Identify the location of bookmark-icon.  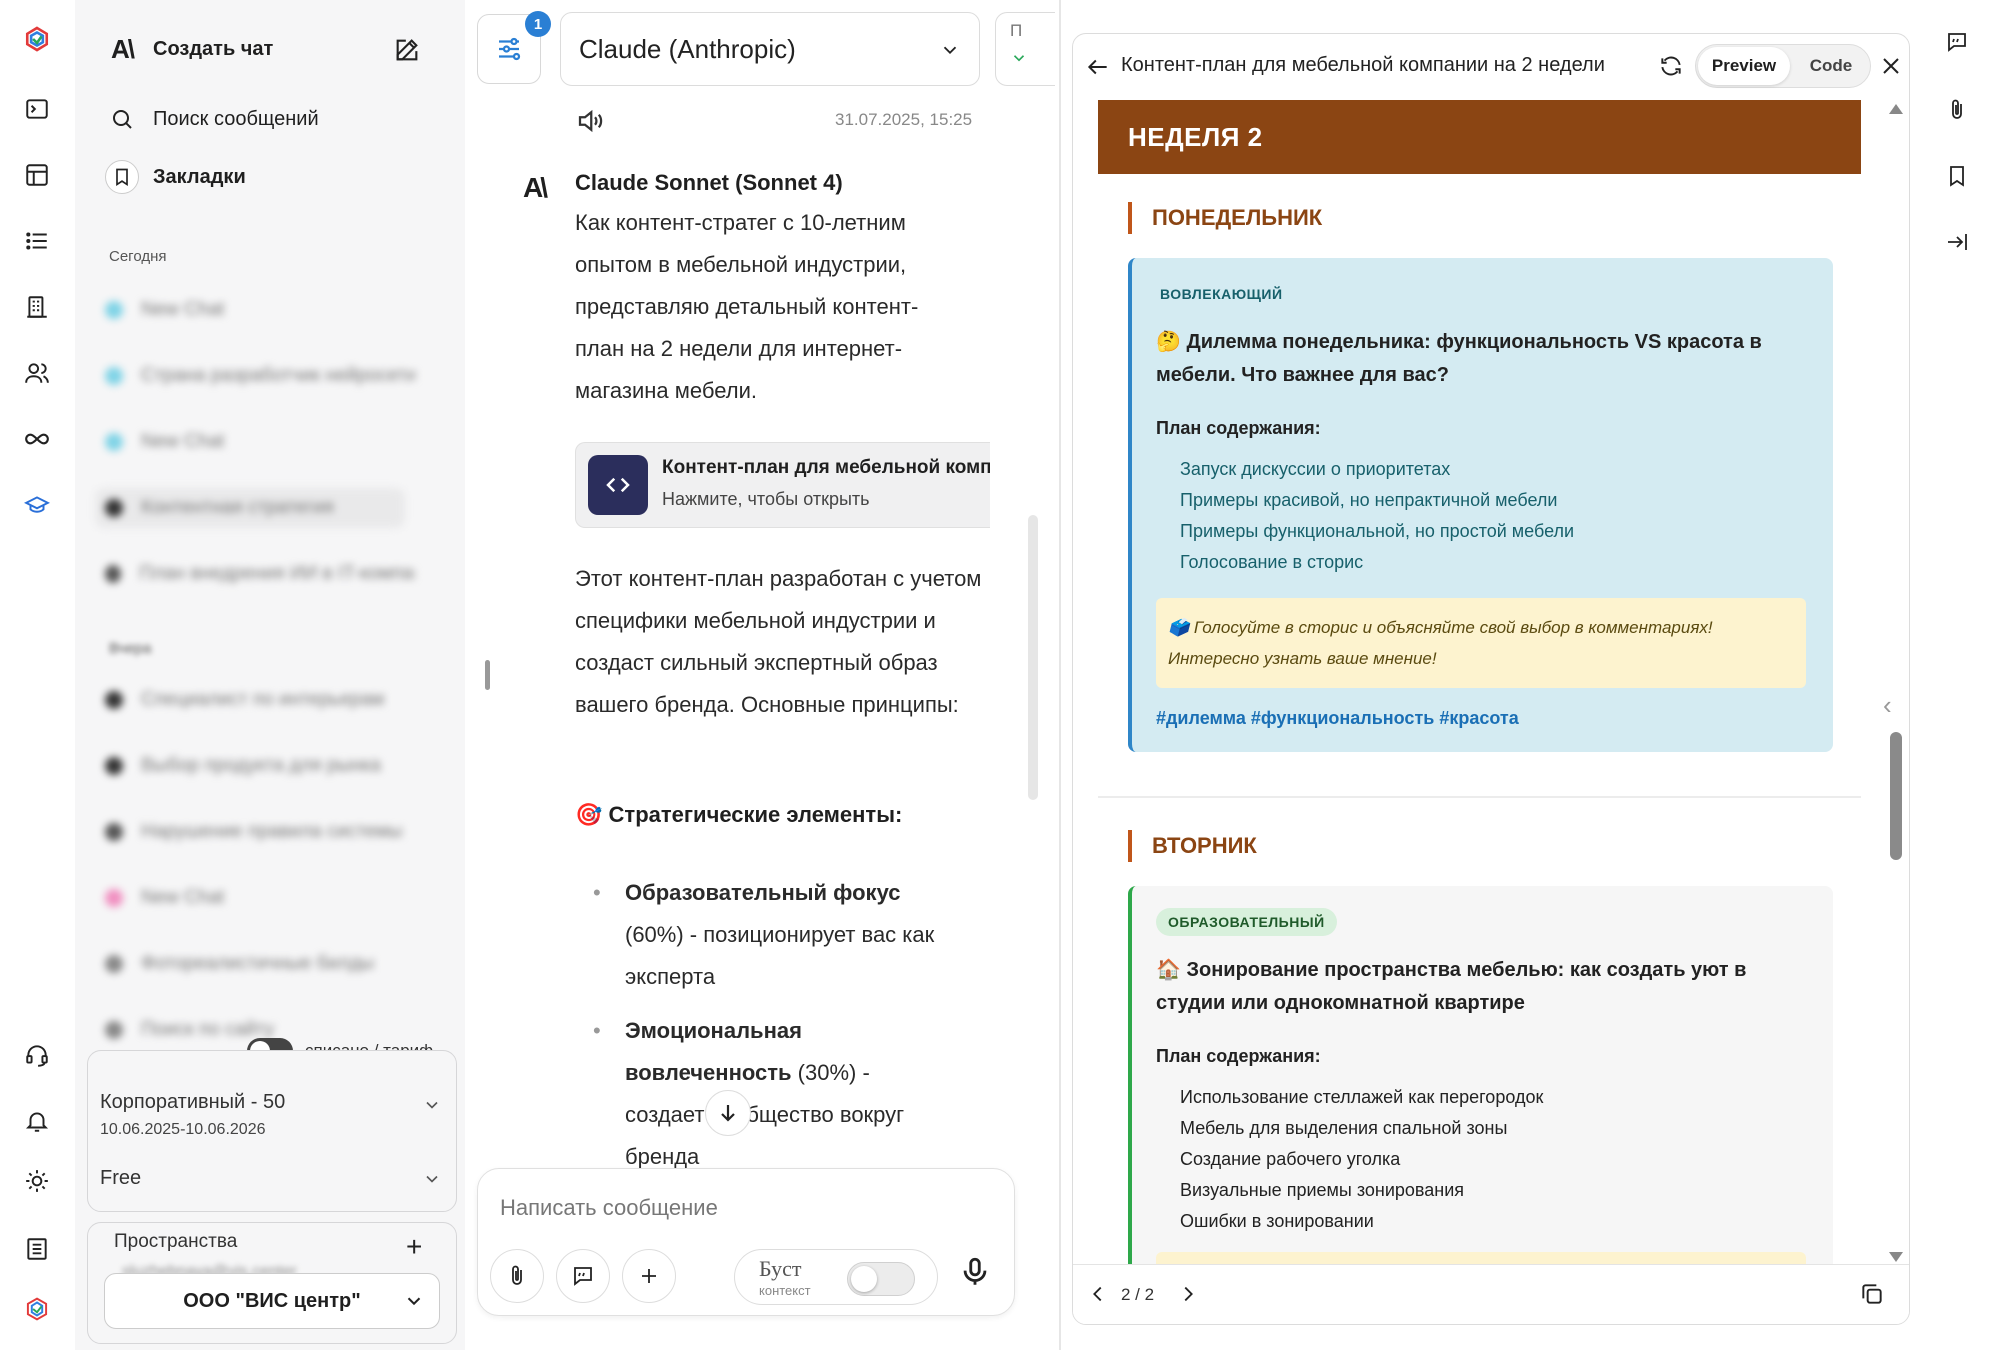
(1957, 176).